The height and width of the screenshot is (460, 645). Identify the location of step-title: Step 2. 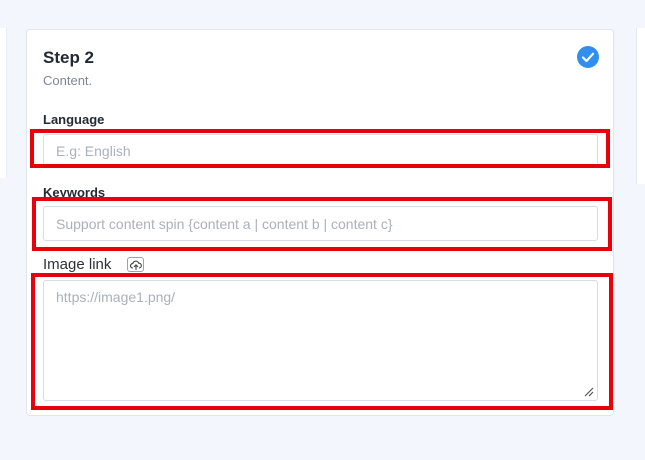
(69, 57).